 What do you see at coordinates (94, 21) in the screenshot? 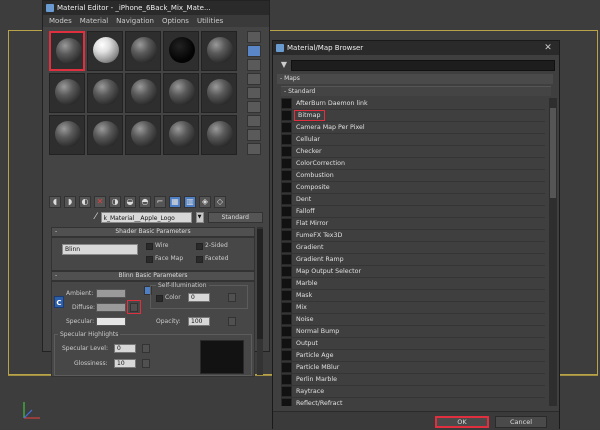
I see `menu-material: Material` at bounding box center [94, 21].